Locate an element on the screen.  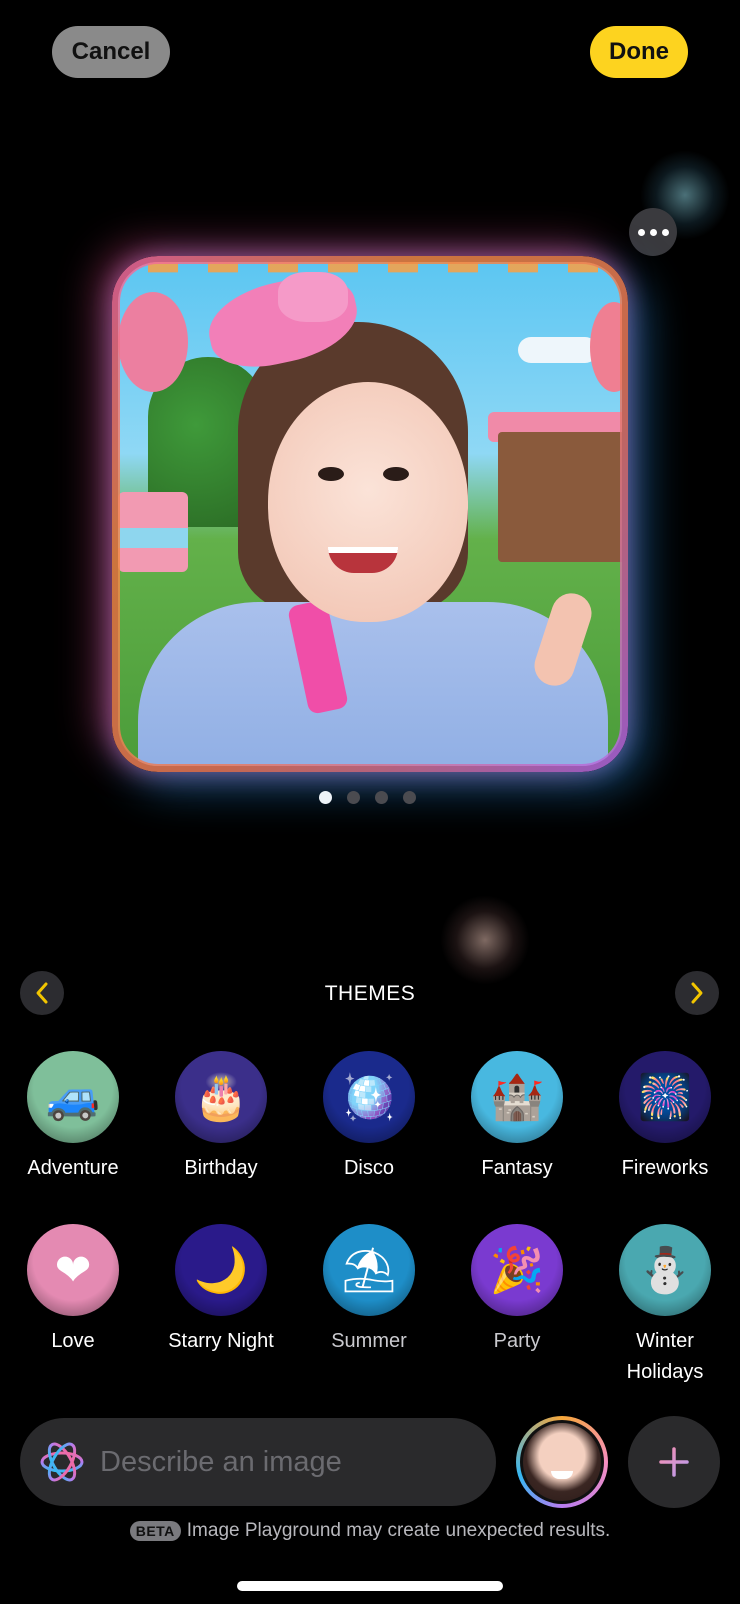
themes-heading: THEMES is located at coordinates (370, 993).